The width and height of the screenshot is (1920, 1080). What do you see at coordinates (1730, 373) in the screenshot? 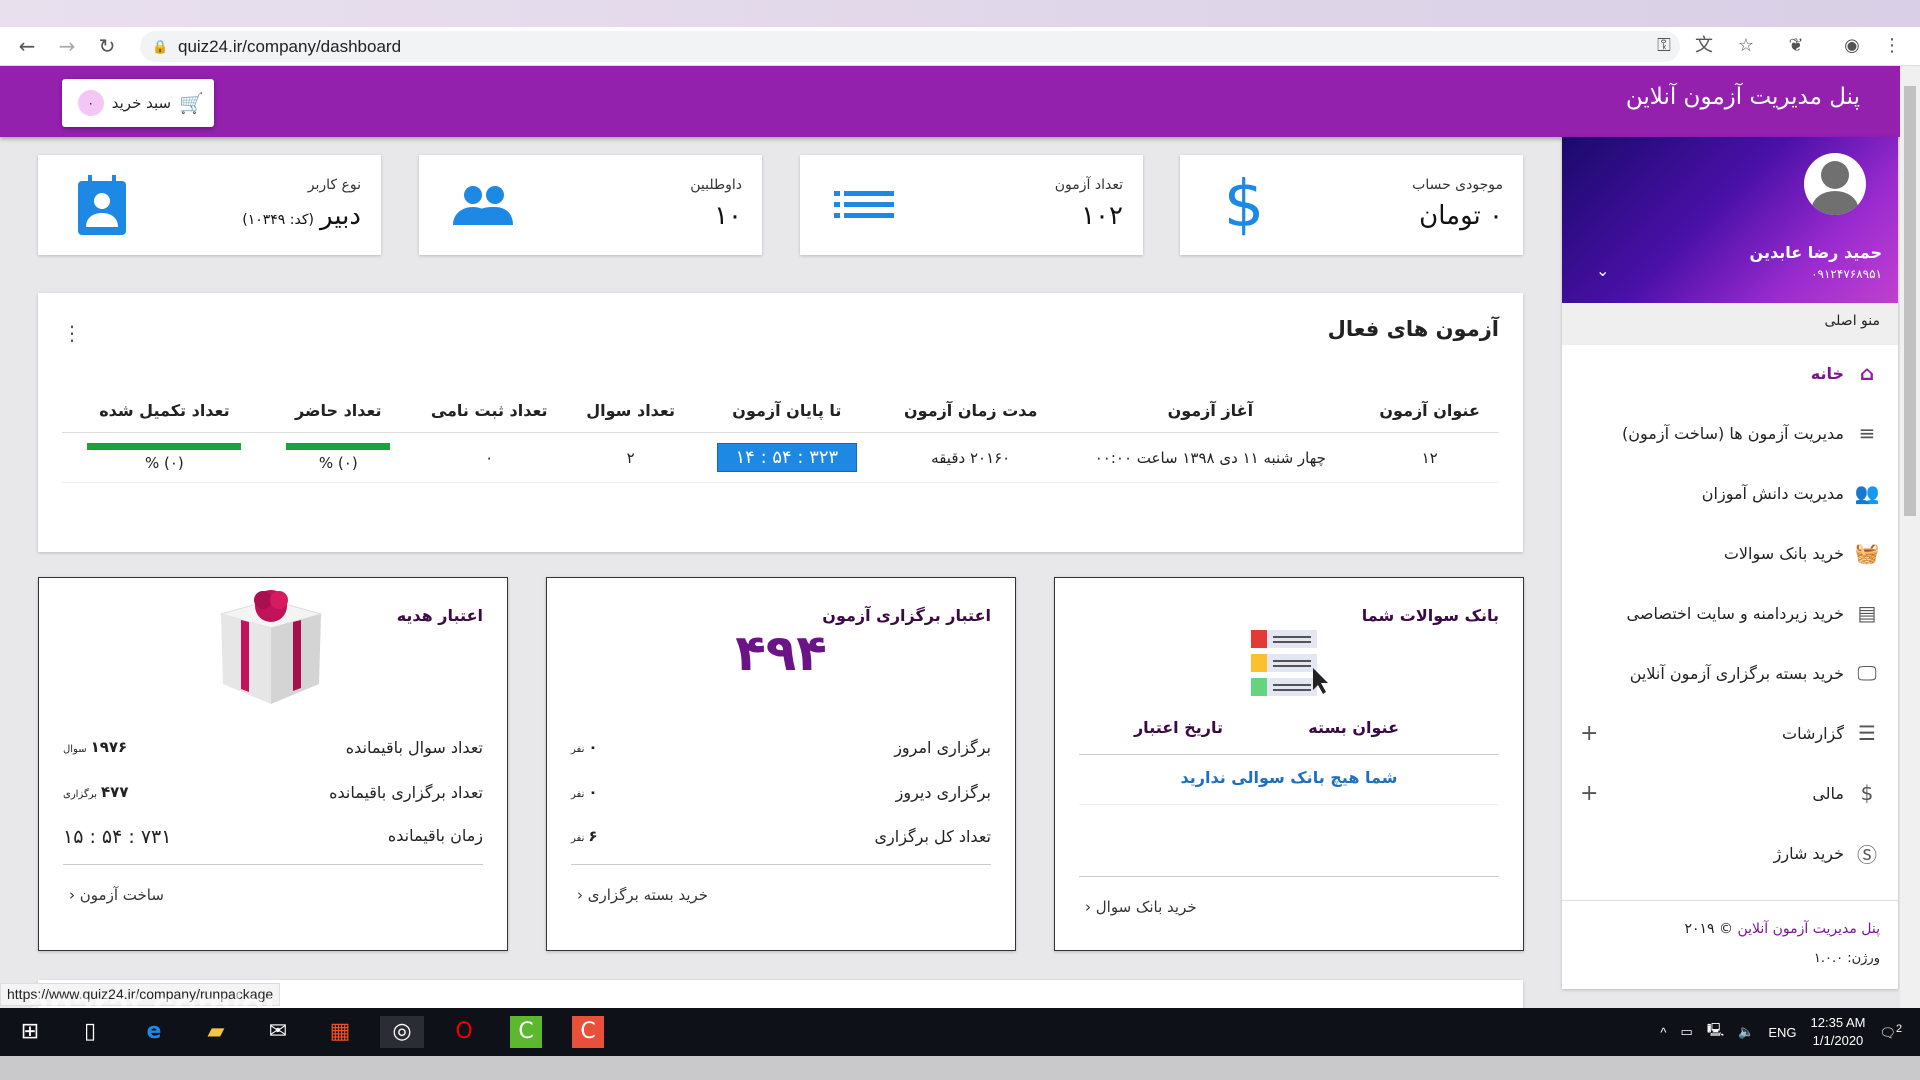
I see `sidebar-item-home: ⌂ خانه` at bounding box center [1730, 373].